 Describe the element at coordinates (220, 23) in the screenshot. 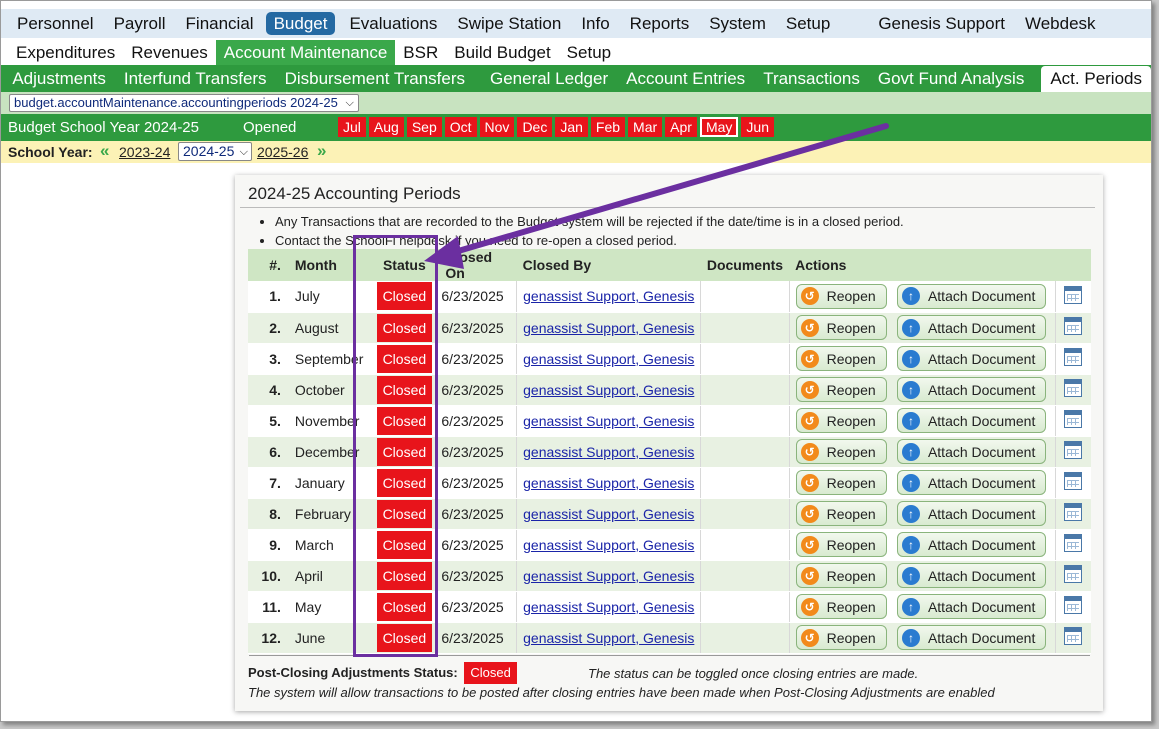

I see `menu-item-financial: Financial` at that location.